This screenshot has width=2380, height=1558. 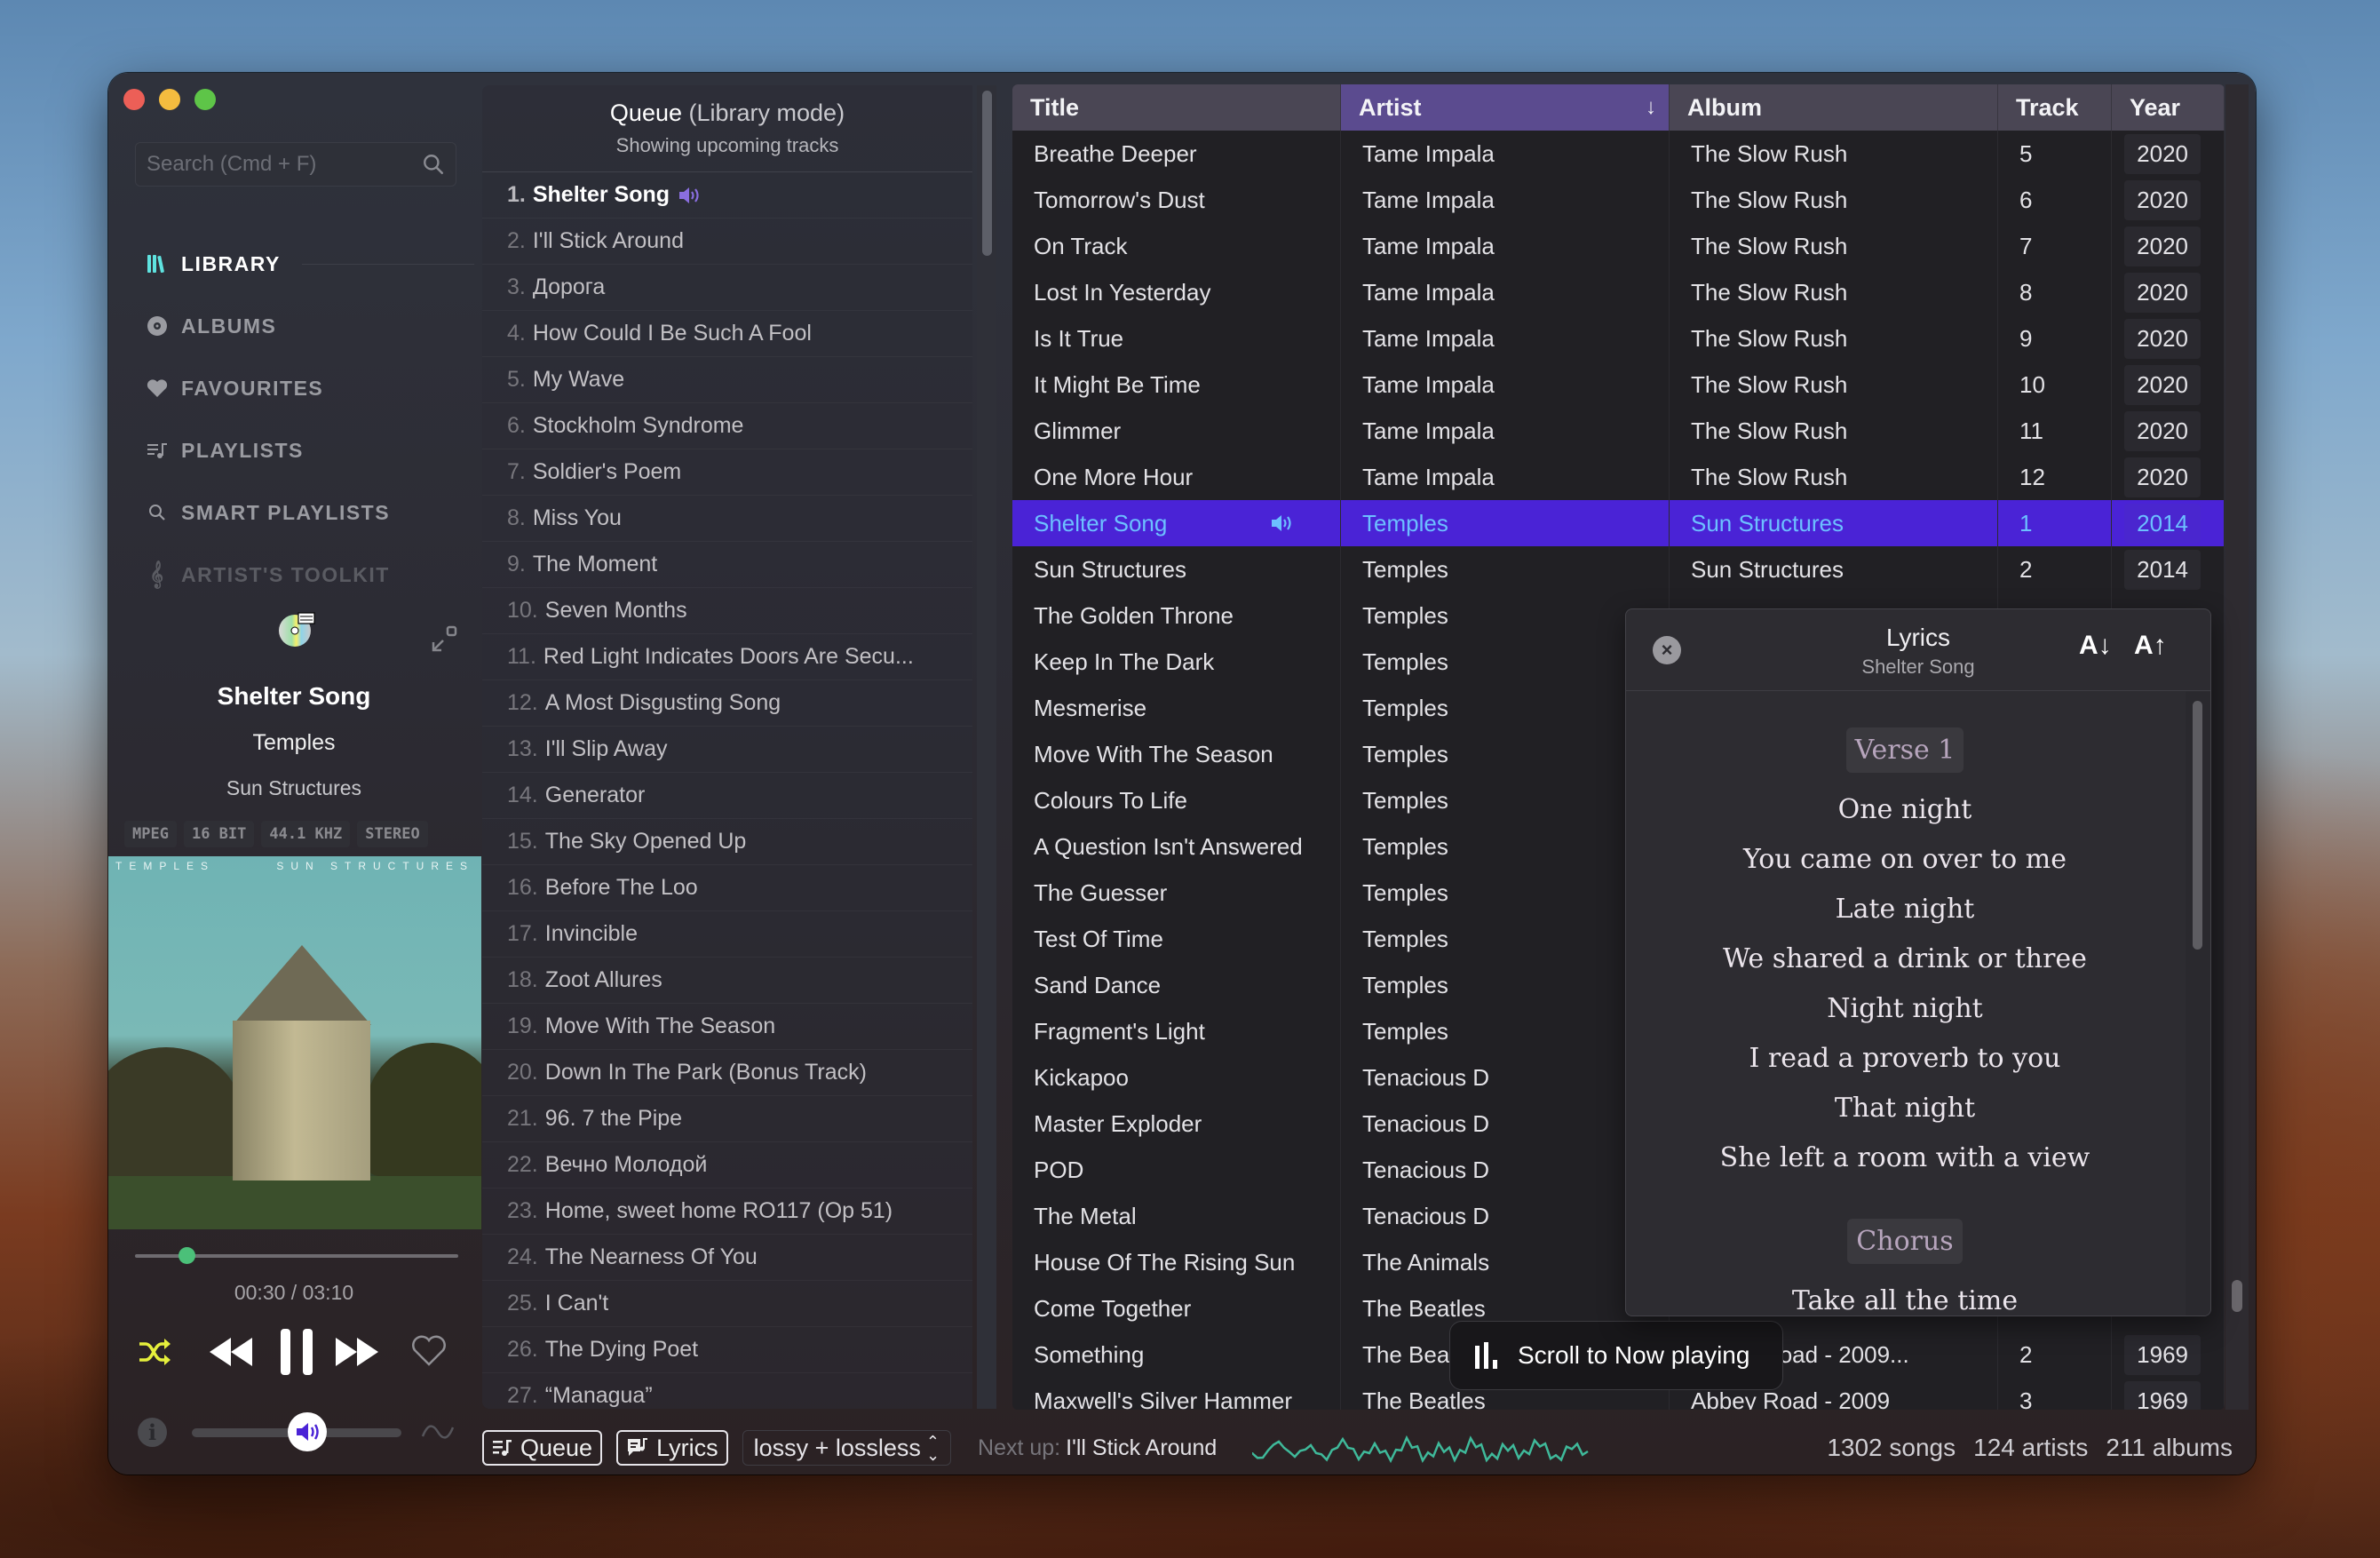 What do you see at coordinates (296, 1352) in the screenshot?
I see `pause-icon` at bounding box center [296, 1352].